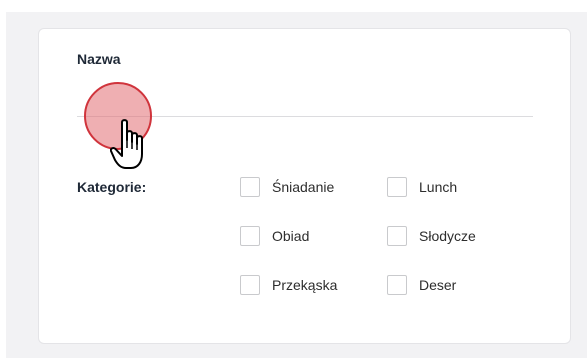  I want to click on category-label: Deser, so click(438, 285).